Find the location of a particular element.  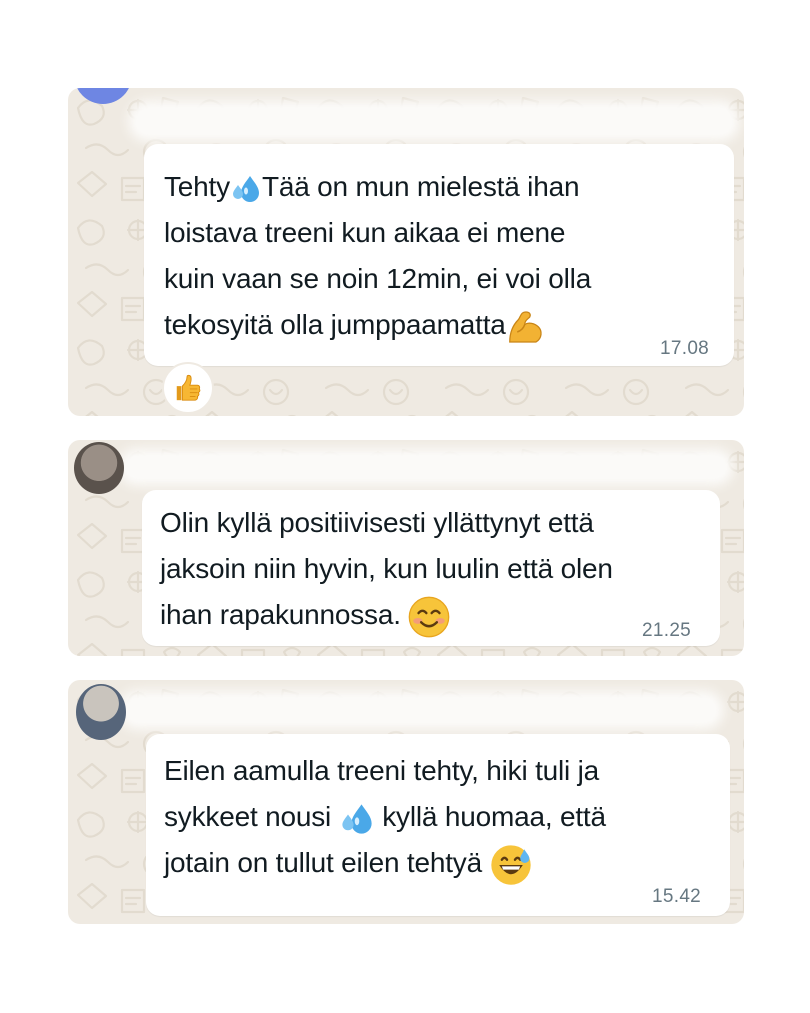

reaction-badge is located at coordinates (188, 388).